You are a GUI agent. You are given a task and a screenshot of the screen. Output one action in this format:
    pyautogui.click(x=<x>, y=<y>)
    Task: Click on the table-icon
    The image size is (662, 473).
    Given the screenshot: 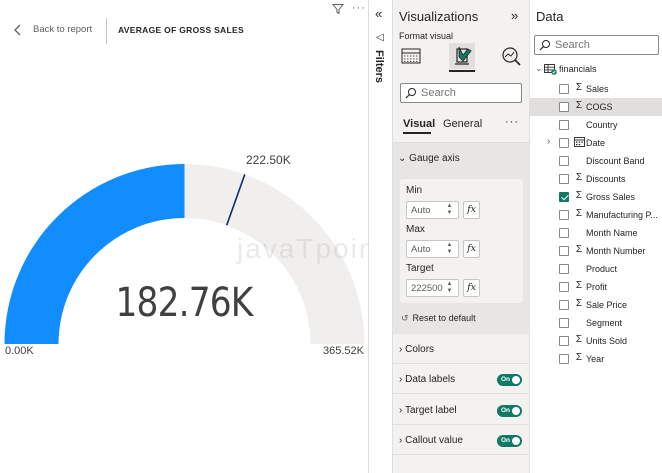 What is the action you would take?
    pyautogui.click(x=550, y=69)
    